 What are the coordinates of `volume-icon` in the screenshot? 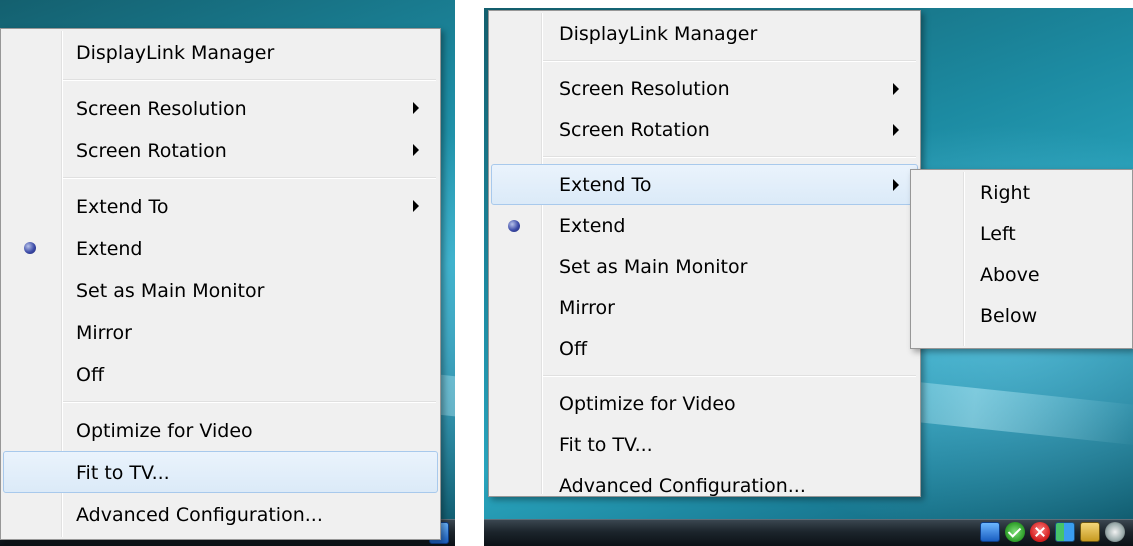 It's located at (1090, 532).